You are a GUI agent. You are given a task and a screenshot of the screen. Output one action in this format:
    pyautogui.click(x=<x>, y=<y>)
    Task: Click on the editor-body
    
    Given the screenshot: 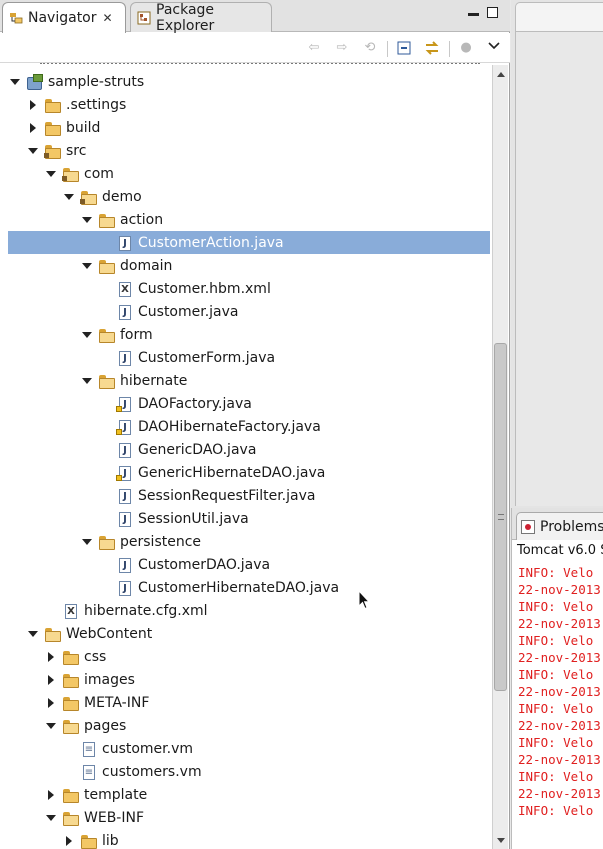 What is the action you would take?
    pyautogui.click(x=559, y=269)
    